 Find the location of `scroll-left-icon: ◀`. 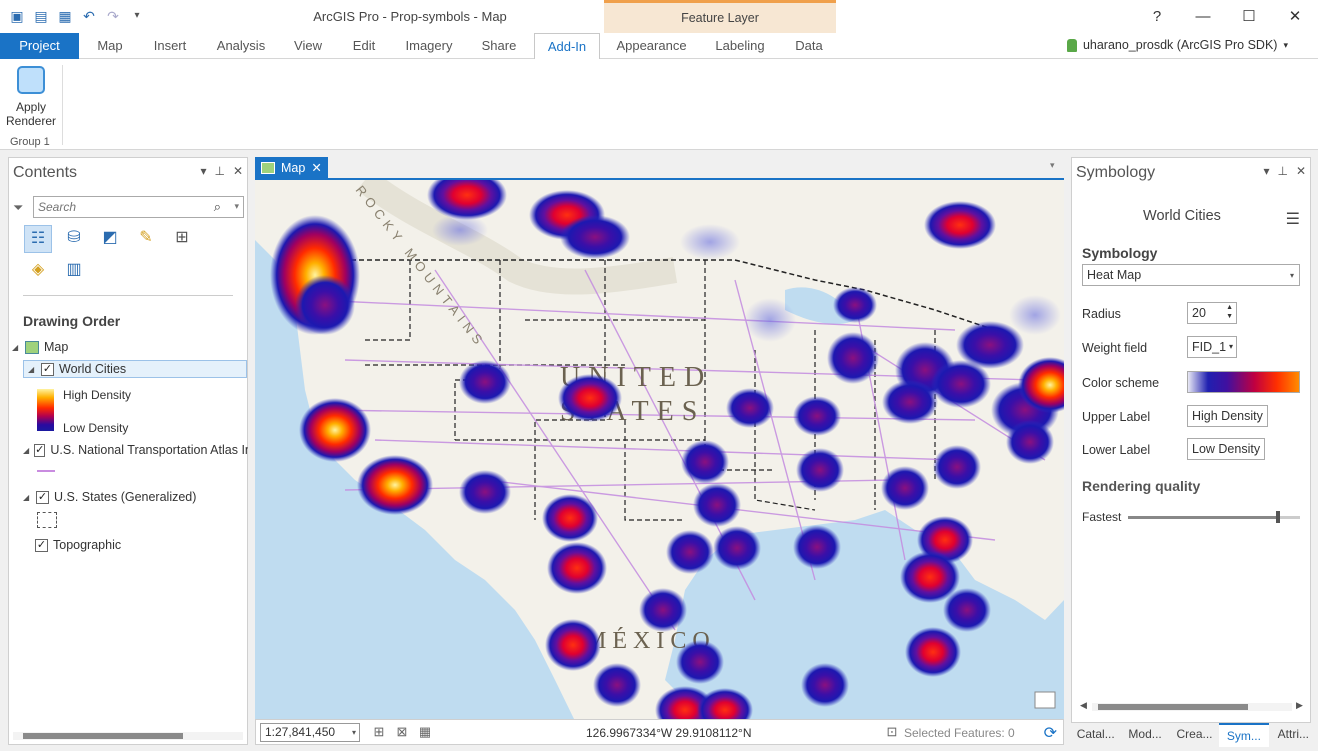

scroll-left-icon: ◀ is located at coordinates (1083, 705).